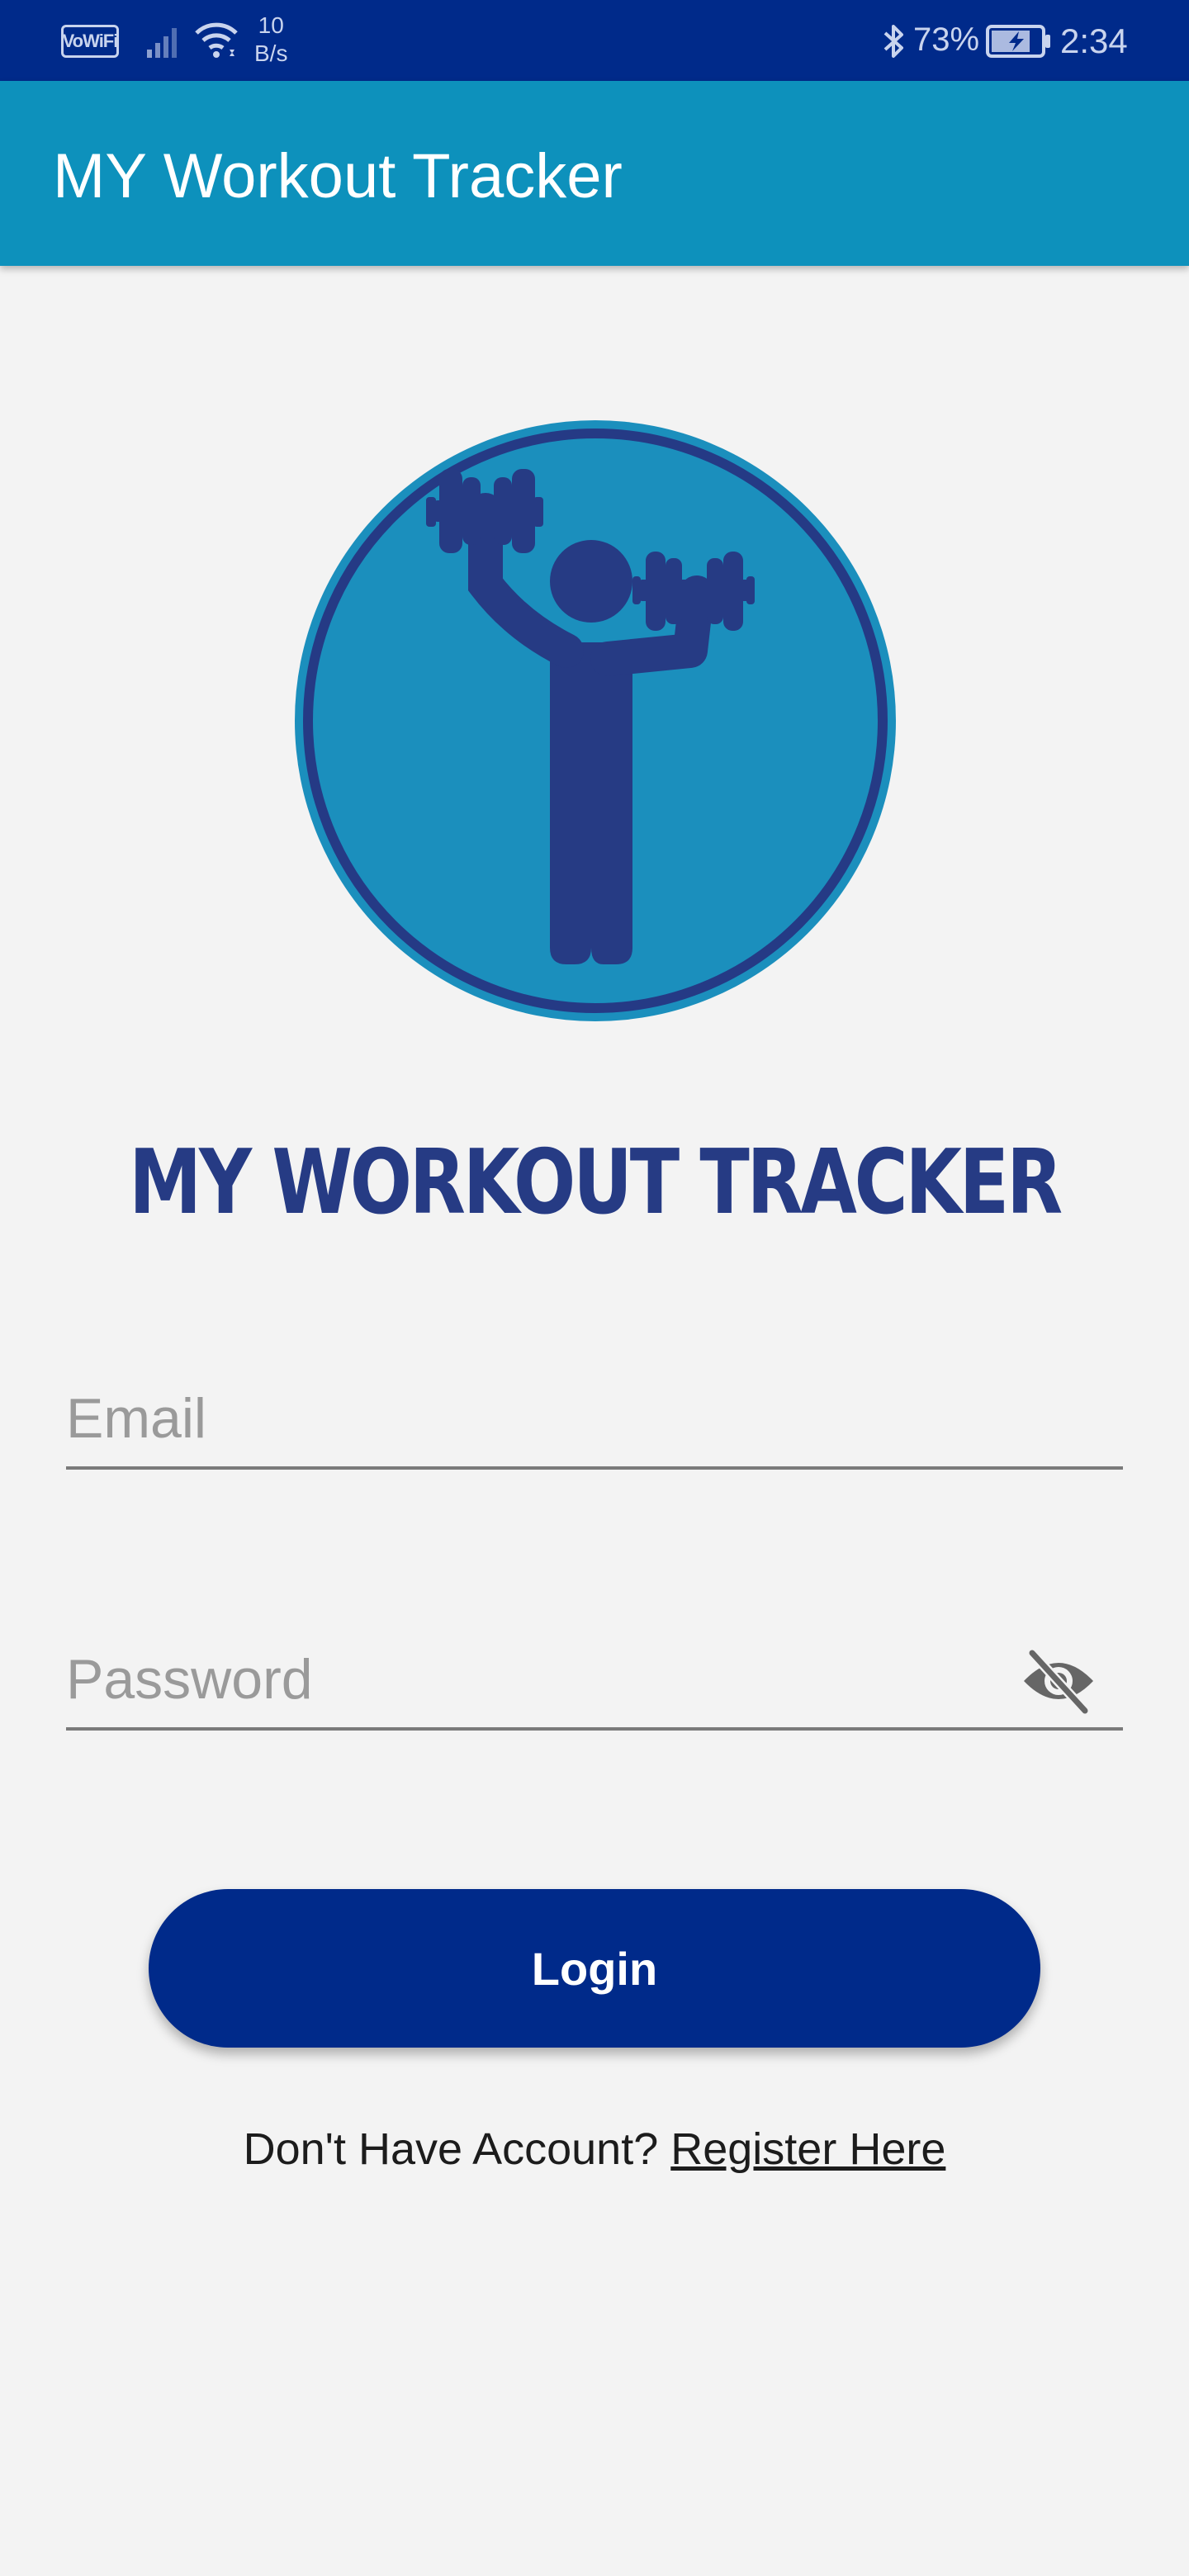 This screenshot has height=2576, width=1189. I want to click on battery-charging-icon, so click(1018, 41).